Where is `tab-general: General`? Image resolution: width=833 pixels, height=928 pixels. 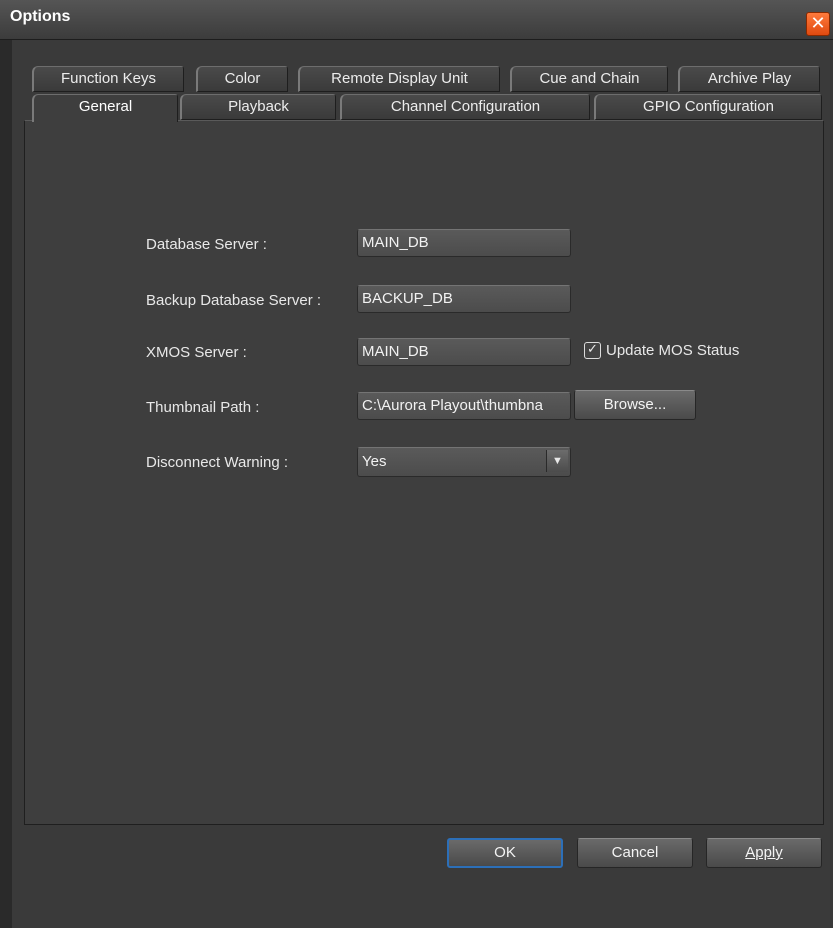 tab-general: General is located at coordinates (105, 108).